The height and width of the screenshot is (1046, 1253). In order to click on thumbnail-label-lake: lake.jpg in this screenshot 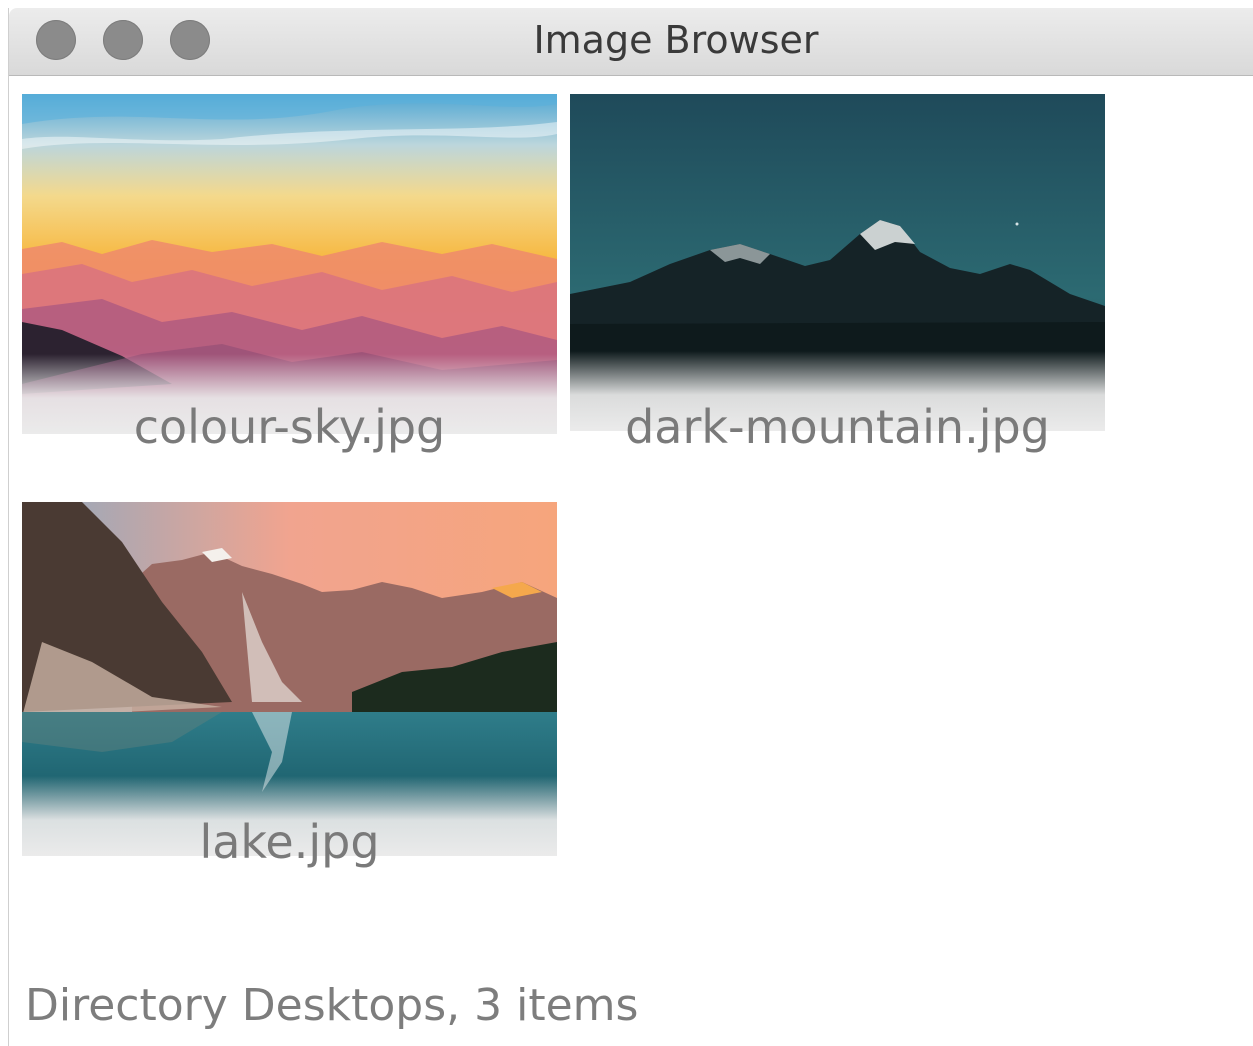, I will do `click(289, 842)`.